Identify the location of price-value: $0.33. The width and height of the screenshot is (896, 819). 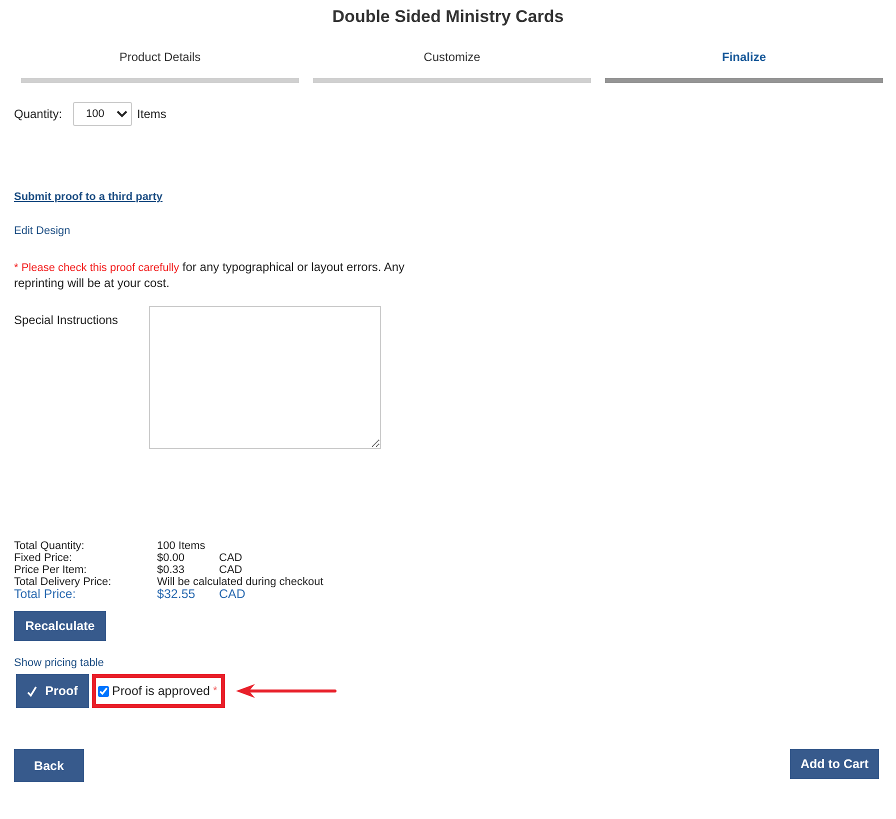
(171, 570).